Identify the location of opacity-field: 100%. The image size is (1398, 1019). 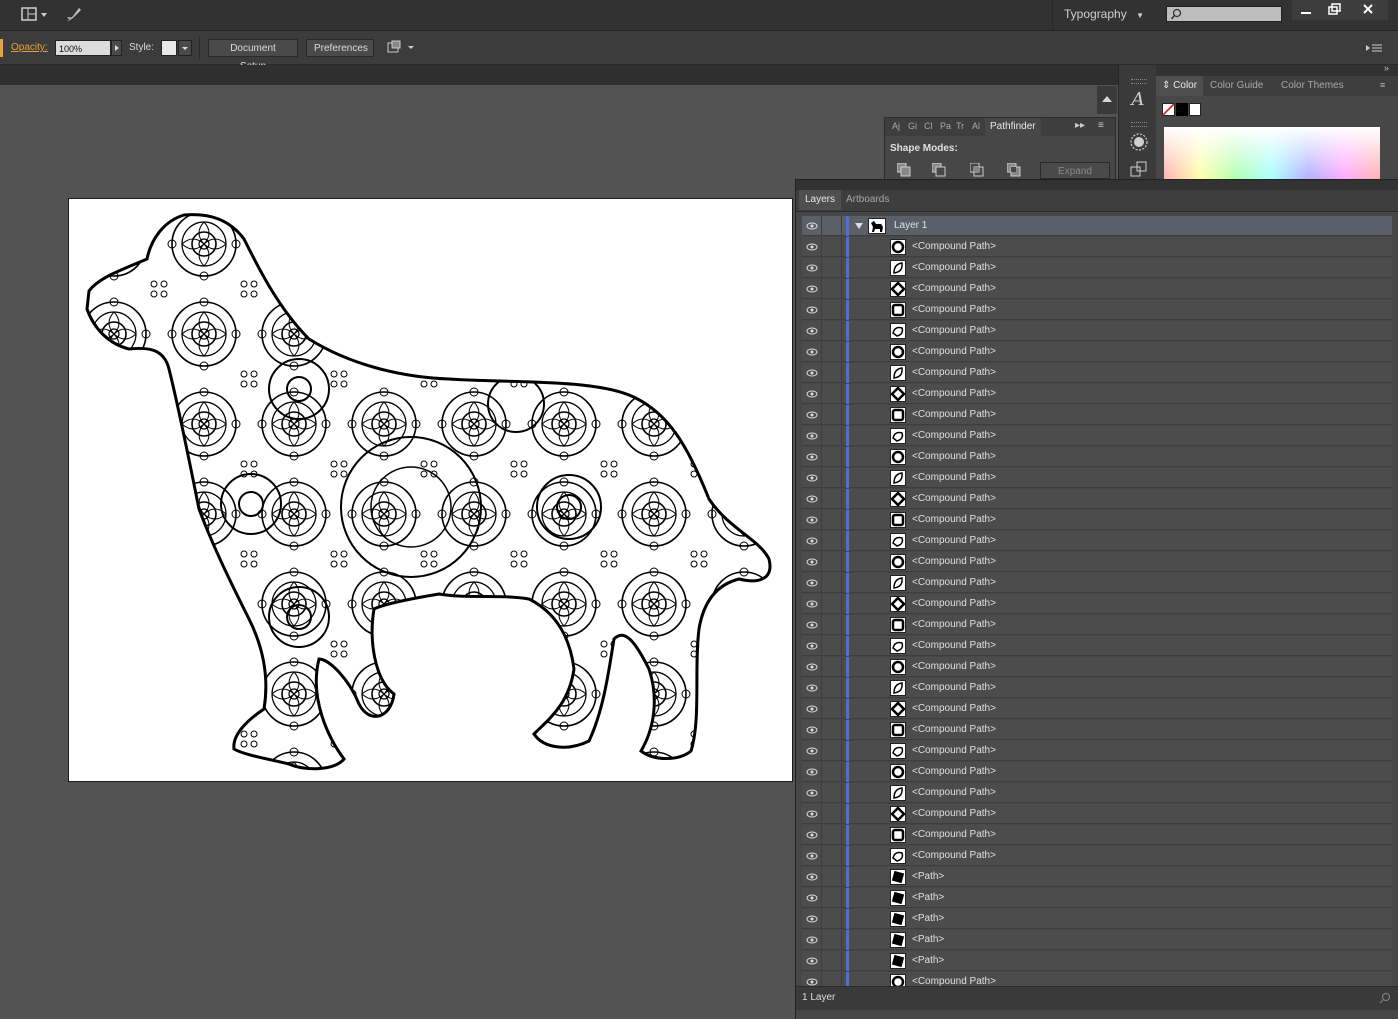
(83, 48).